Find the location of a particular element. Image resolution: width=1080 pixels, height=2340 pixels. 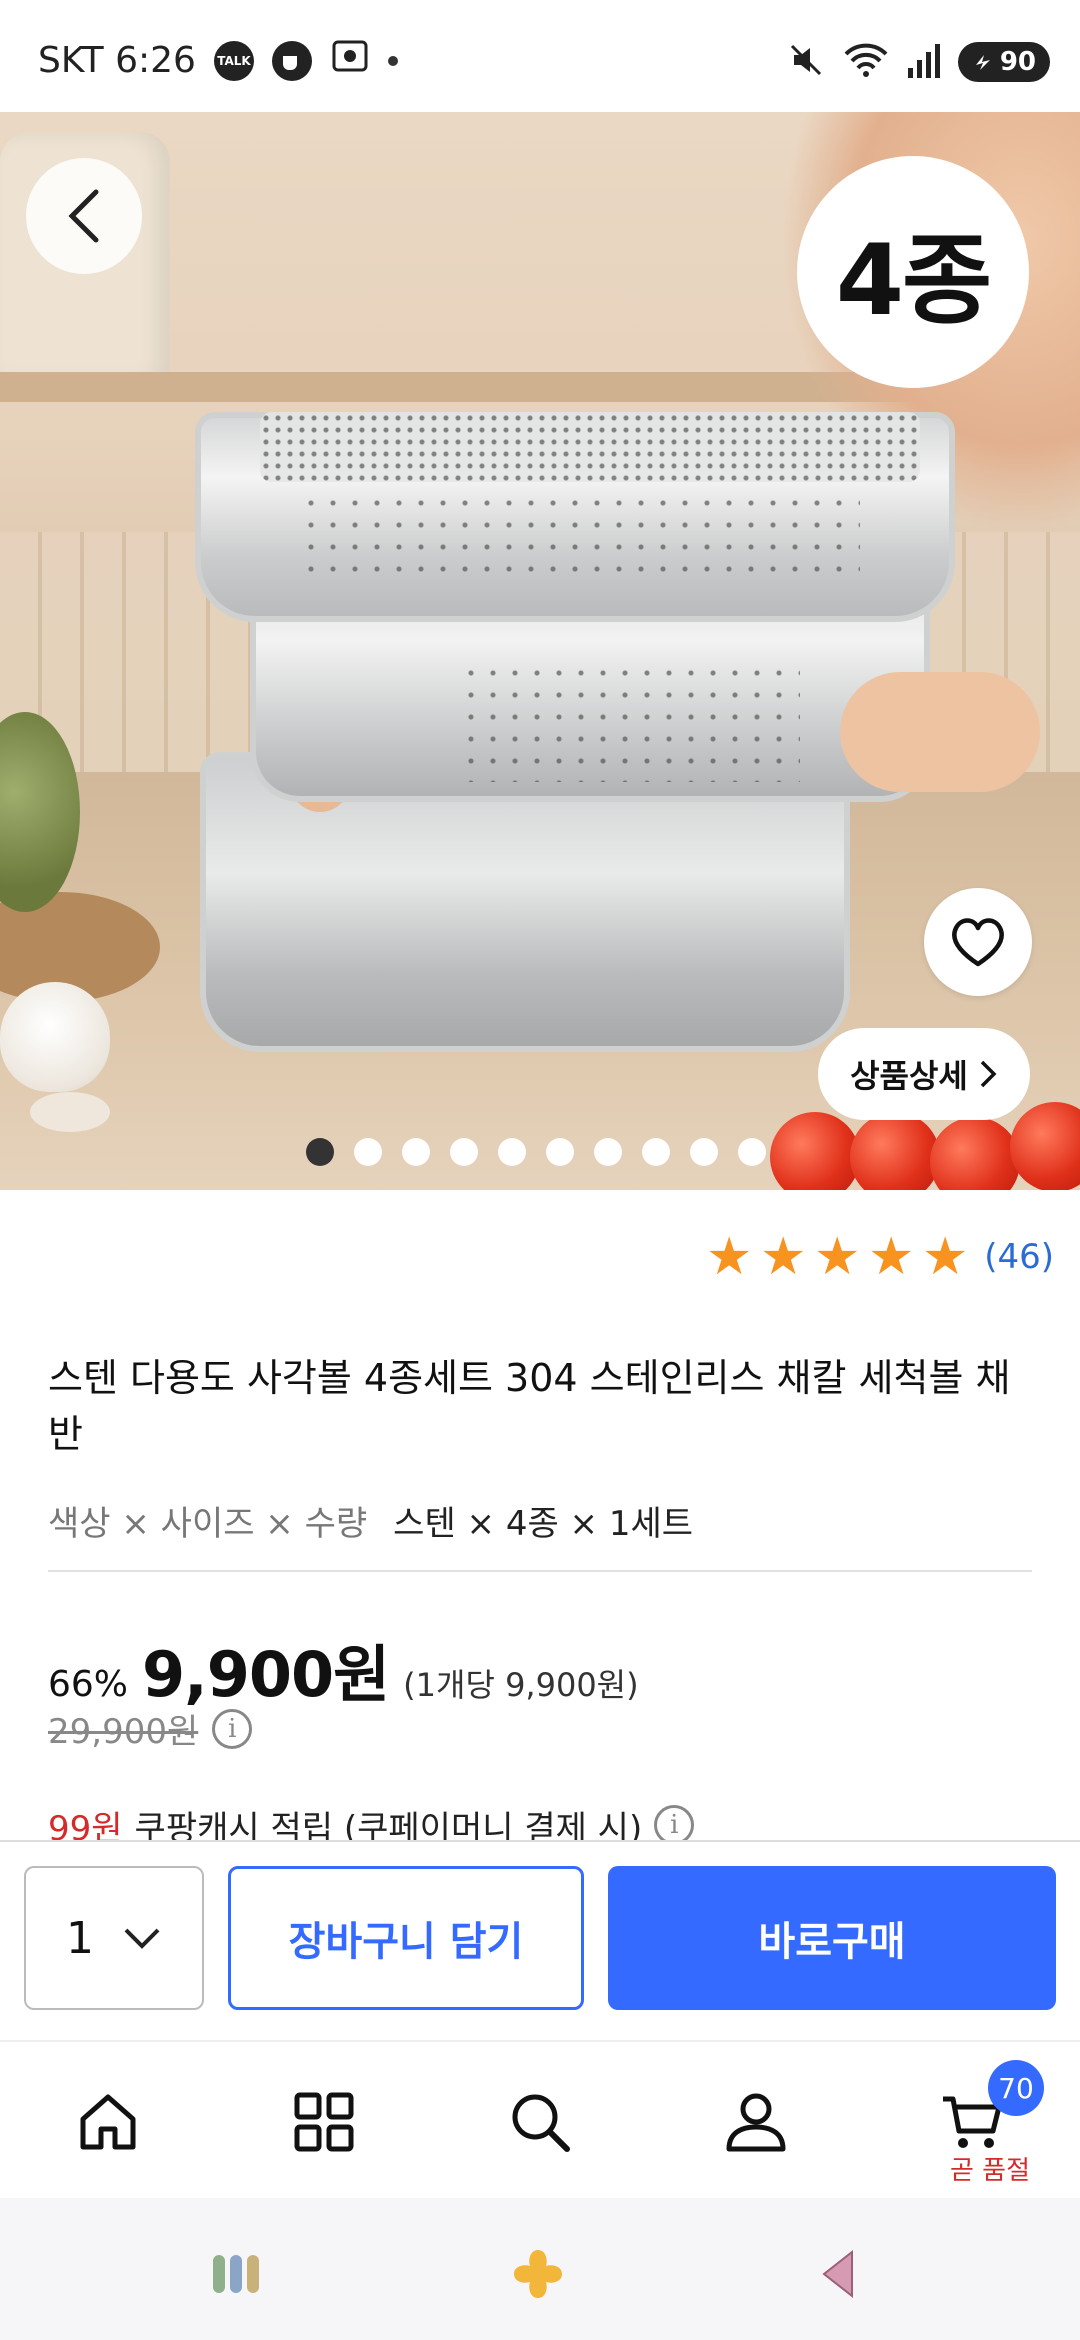

nav-search is located at coordinates (540, 2122).